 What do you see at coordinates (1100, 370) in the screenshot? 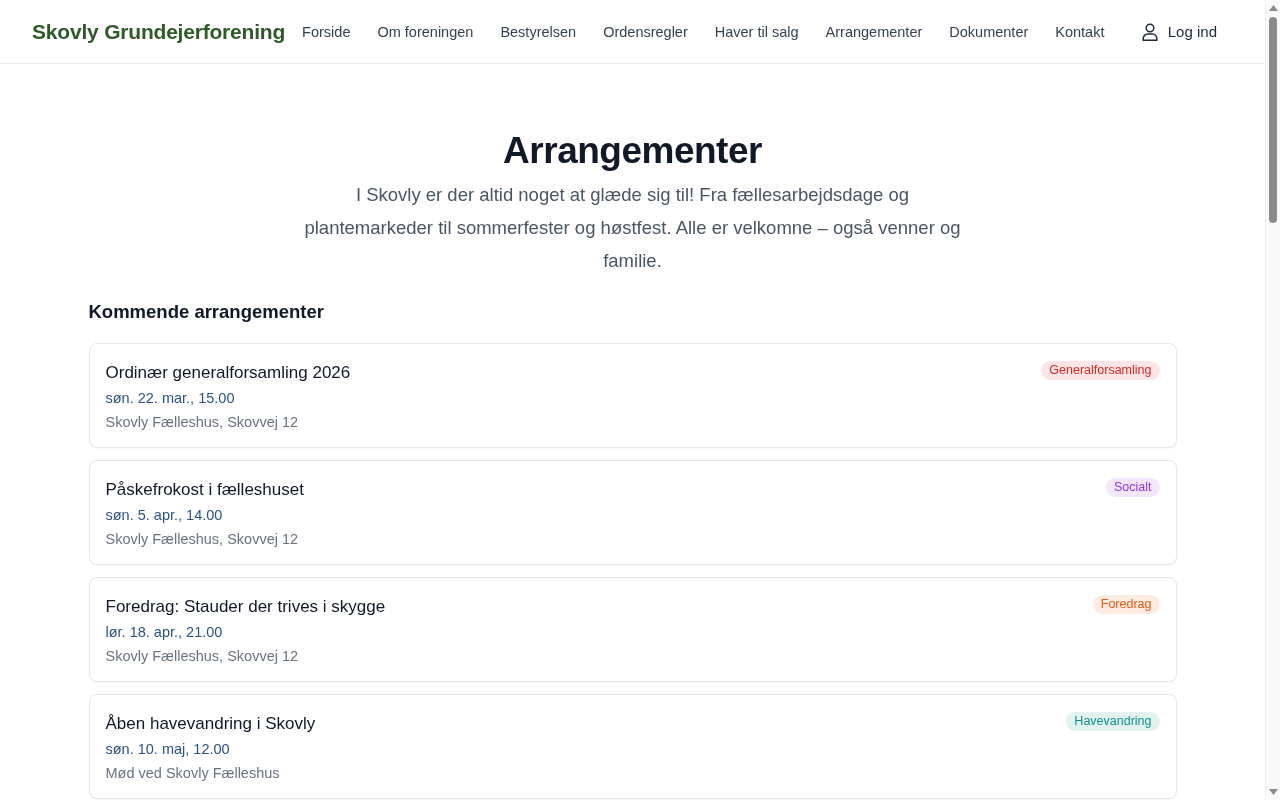
I see `category-tag: Generalforsamling` at bounding box center [1100, 370].